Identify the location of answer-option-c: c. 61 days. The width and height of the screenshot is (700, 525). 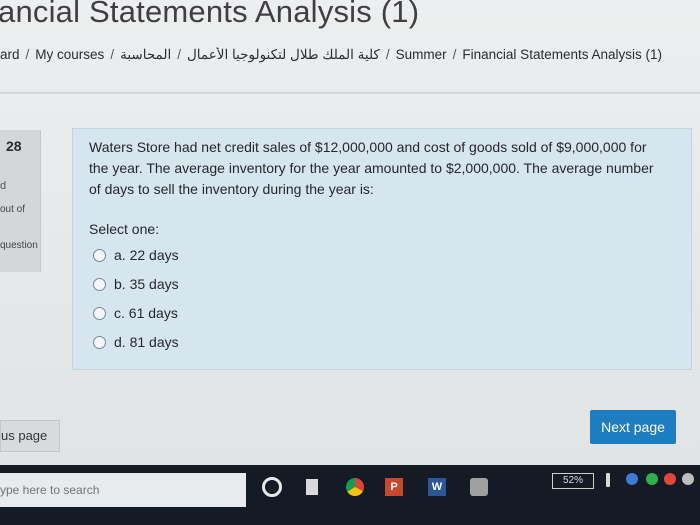
(135, 313).